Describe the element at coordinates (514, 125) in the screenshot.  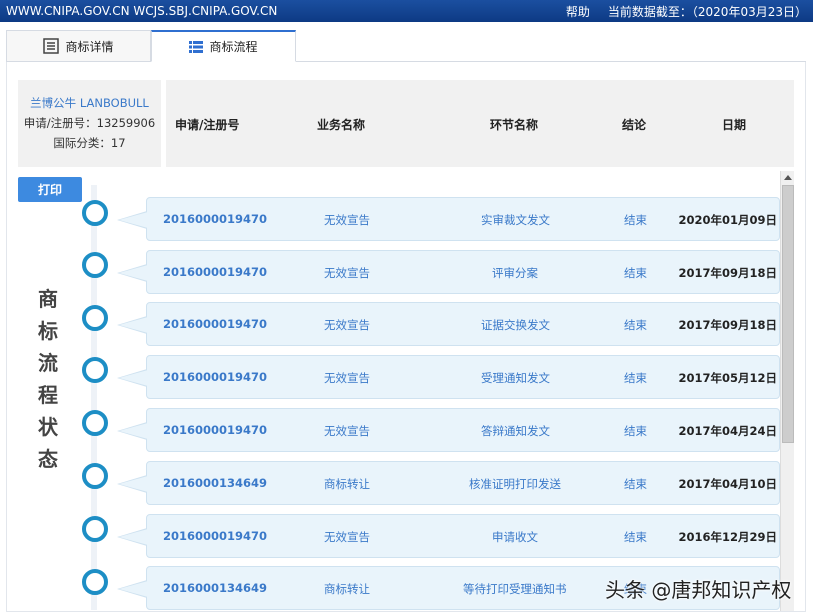
I see `col-step: 环节名称` at that location.